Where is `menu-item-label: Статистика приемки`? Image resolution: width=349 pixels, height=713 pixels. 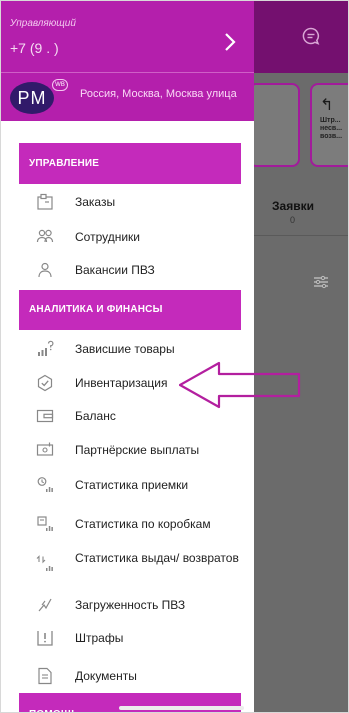
menu-item-label: Статистика приемки is located at coordinates (132, 485).